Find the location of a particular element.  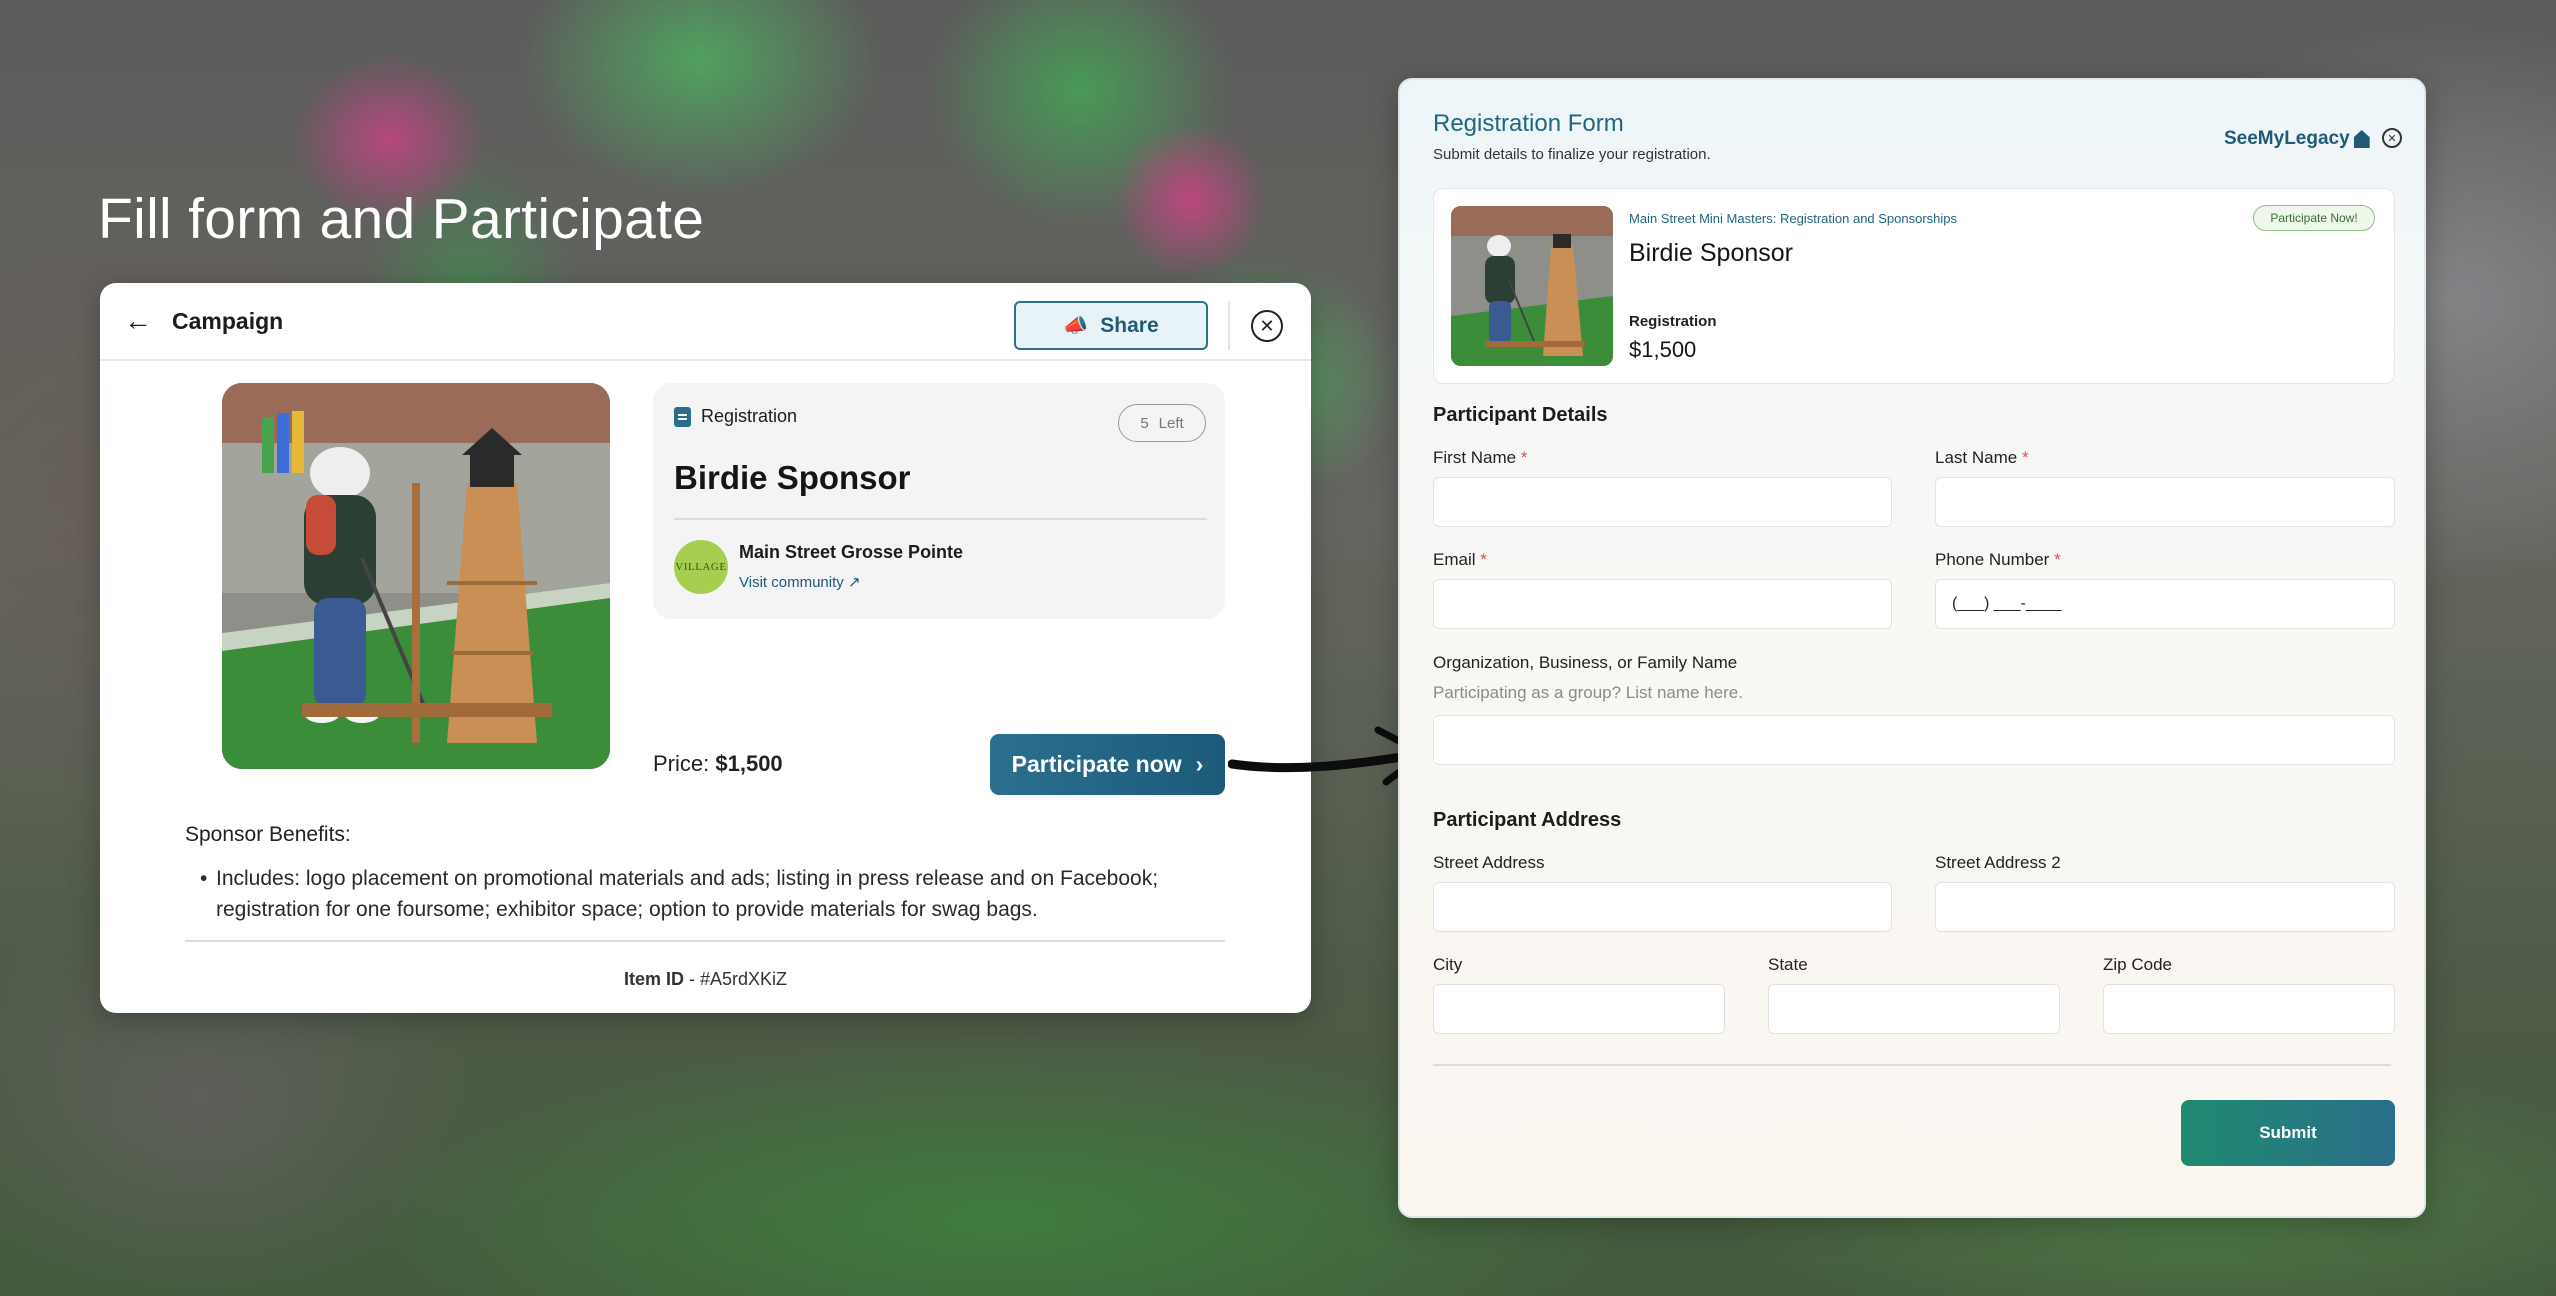

campaign-title: Campaign is located at coordinates (228, 320).